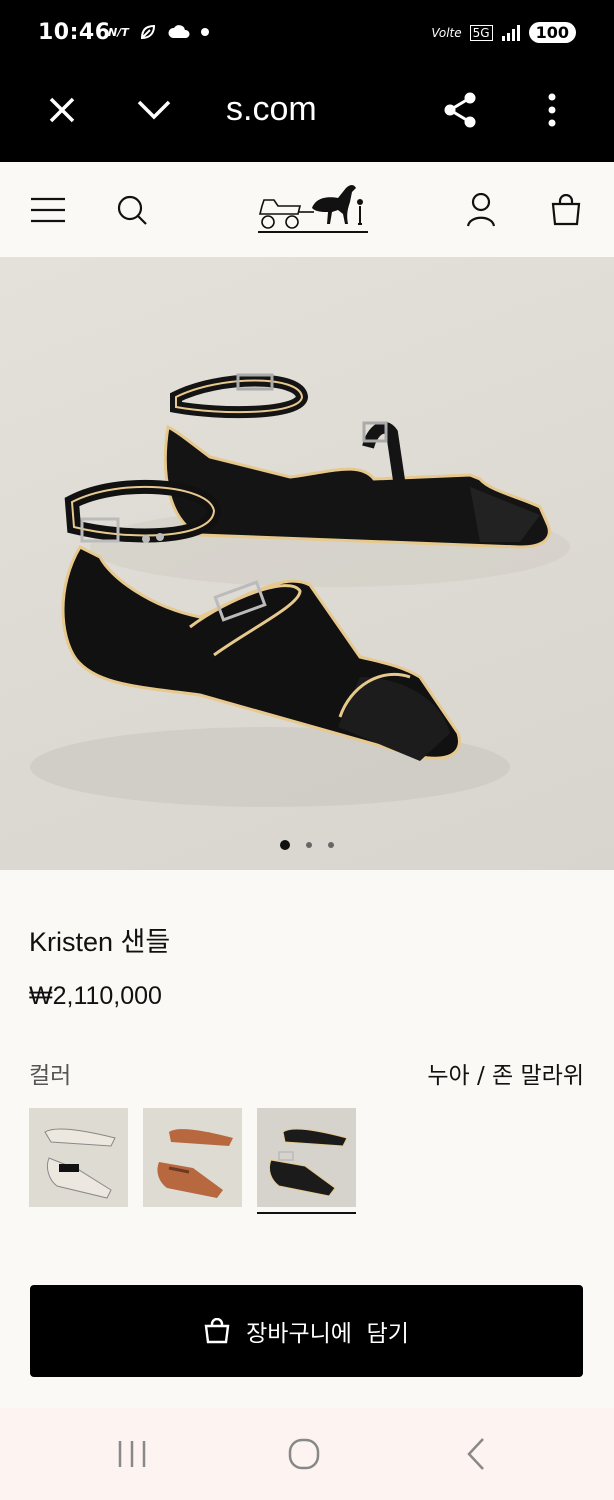 This screenshot has width=614, height=1500. I want to click on status-time: 10:46, so click(74, 32).